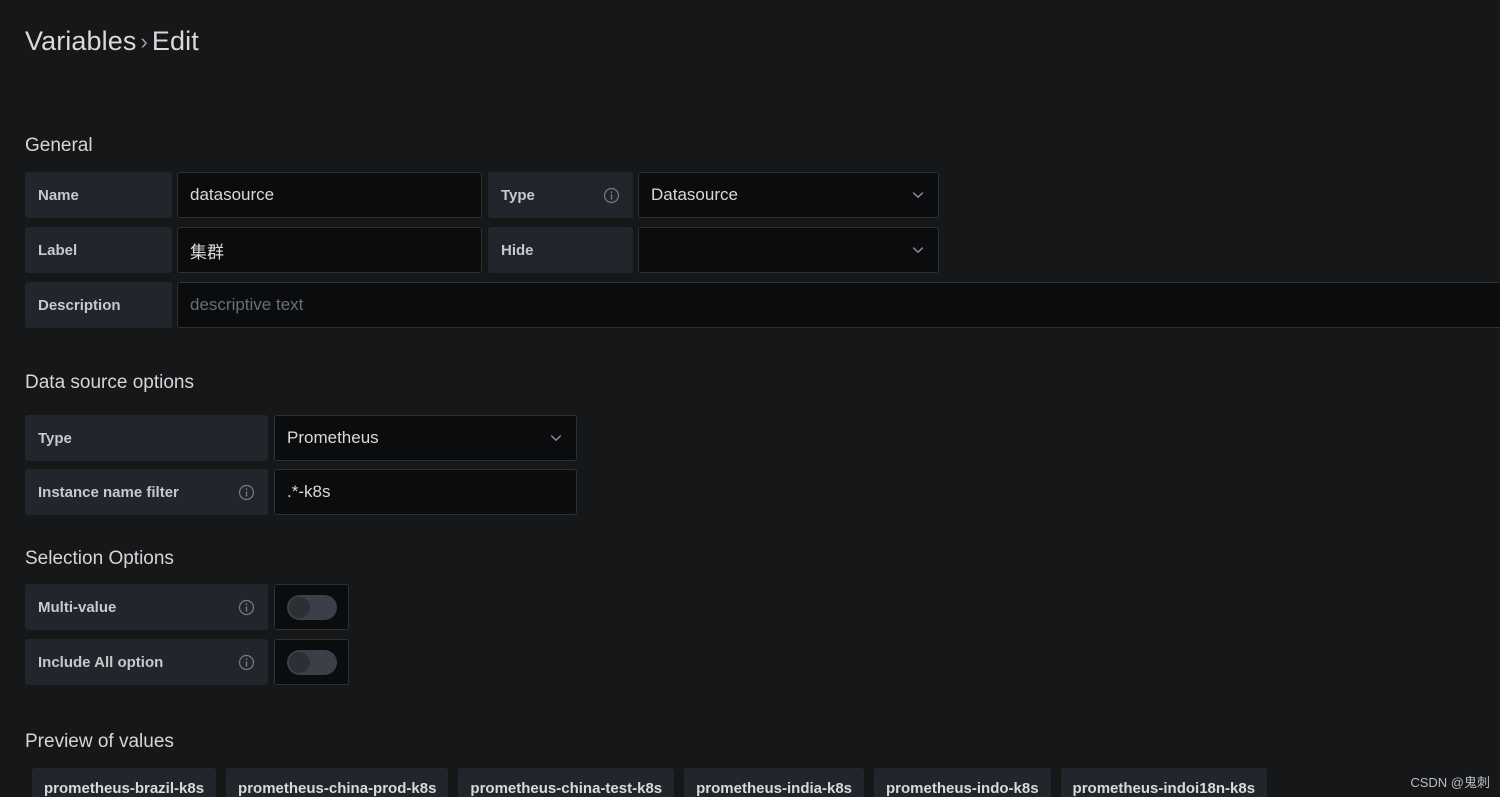  What do you see at coordinates (566, 782) in the screenshot?
I see `preview-value-chip: prometheus-china-test-k8s` at bounding box center [566, 782].